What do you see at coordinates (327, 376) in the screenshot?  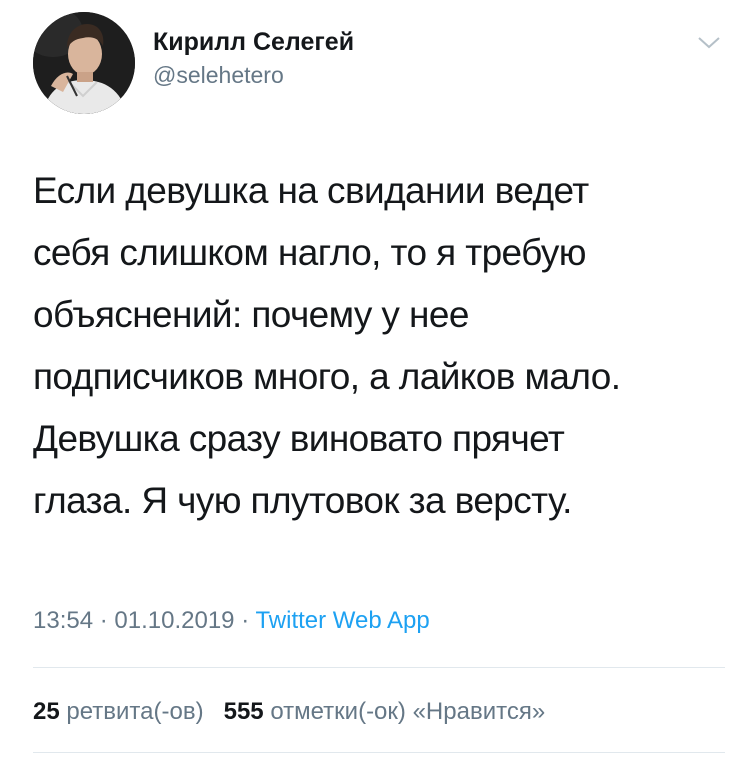 I see `tweet-text-line: подписчиков много, а лайков мало.` at bounding box center [327, 376].